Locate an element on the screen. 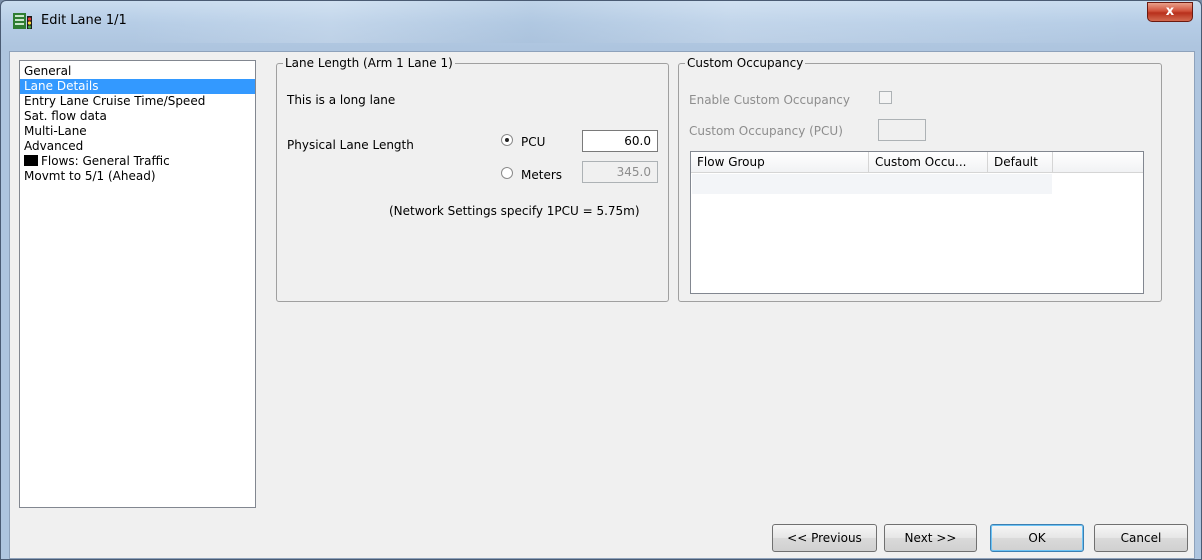  meters-length-input is located at coordinates (620, 172).